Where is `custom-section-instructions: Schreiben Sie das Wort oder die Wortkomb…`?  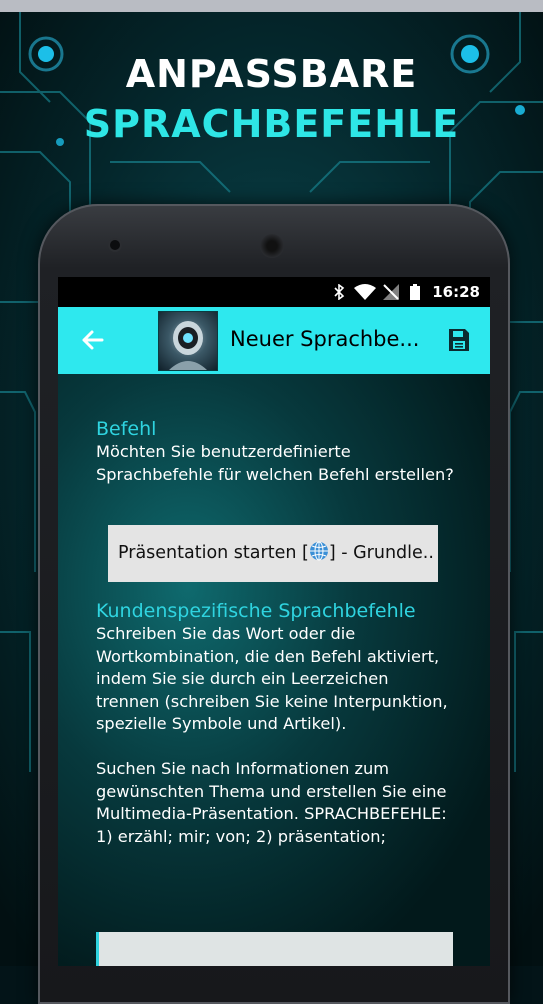
custom-section-instructions: Schreiben Sie das Wort oder die Wortkomb… is located at coordinates (272, 679).